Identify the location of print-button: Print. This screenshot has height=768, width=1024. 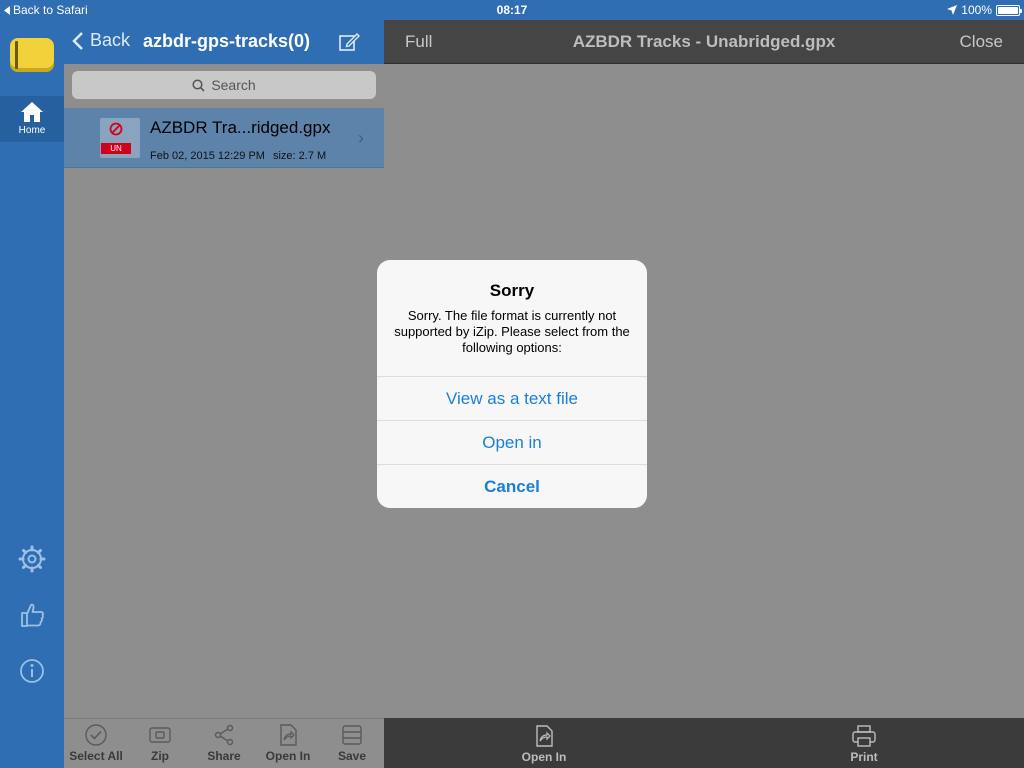
(864, 744).